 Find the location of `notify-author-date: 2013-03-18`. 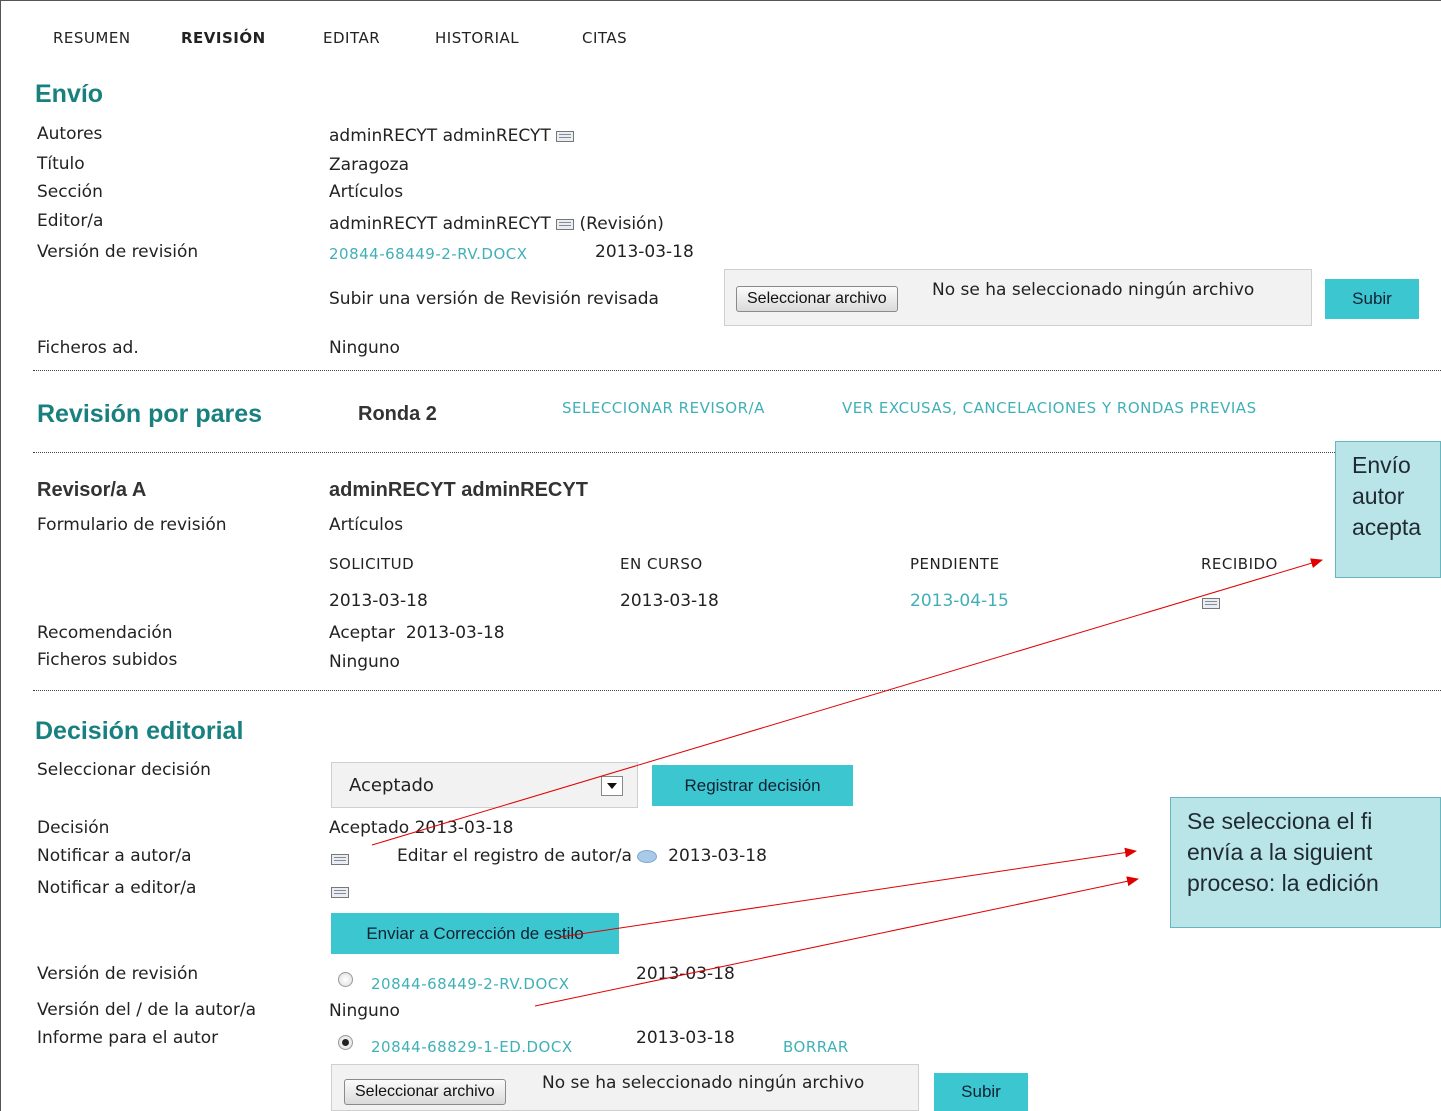

notify-author-date: 2013-03-18 is located at coordinates (717, 856).